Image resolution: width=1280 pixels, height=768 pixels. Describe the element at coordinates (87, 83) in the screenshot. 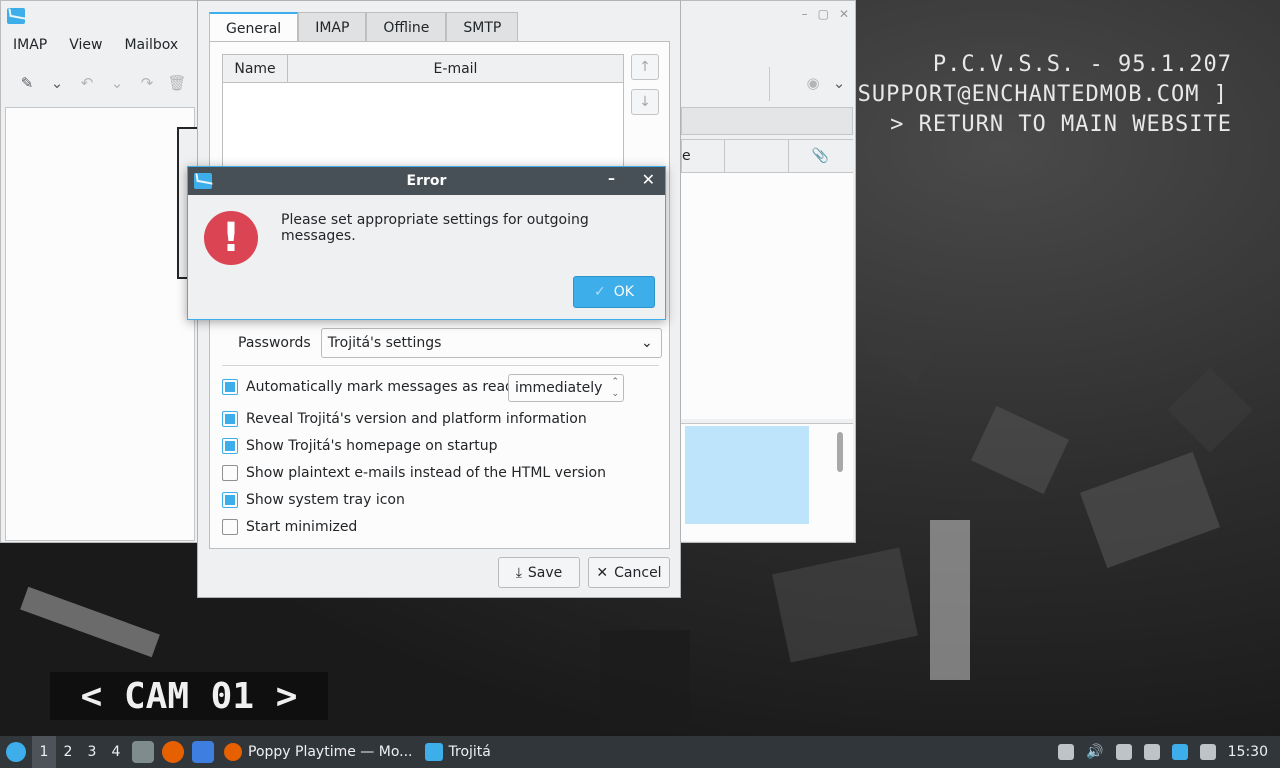

I see `reply-icon: ↶` at that location.